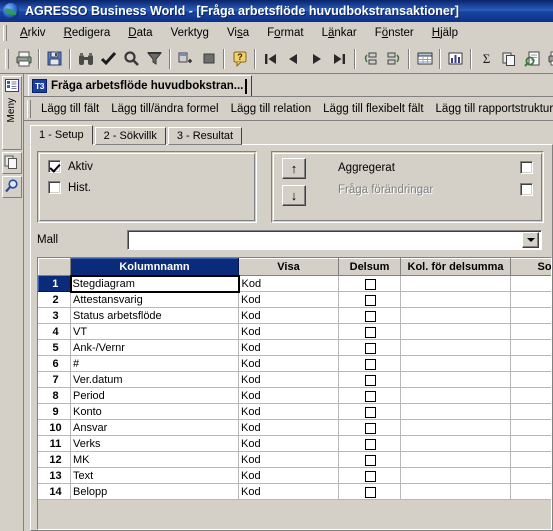 The width and height of the screenshot is (553, 531). What do you see at coordinates (54, 331) in the screenshot?
I see `row-number: 4` at bounding box center [54, 331].